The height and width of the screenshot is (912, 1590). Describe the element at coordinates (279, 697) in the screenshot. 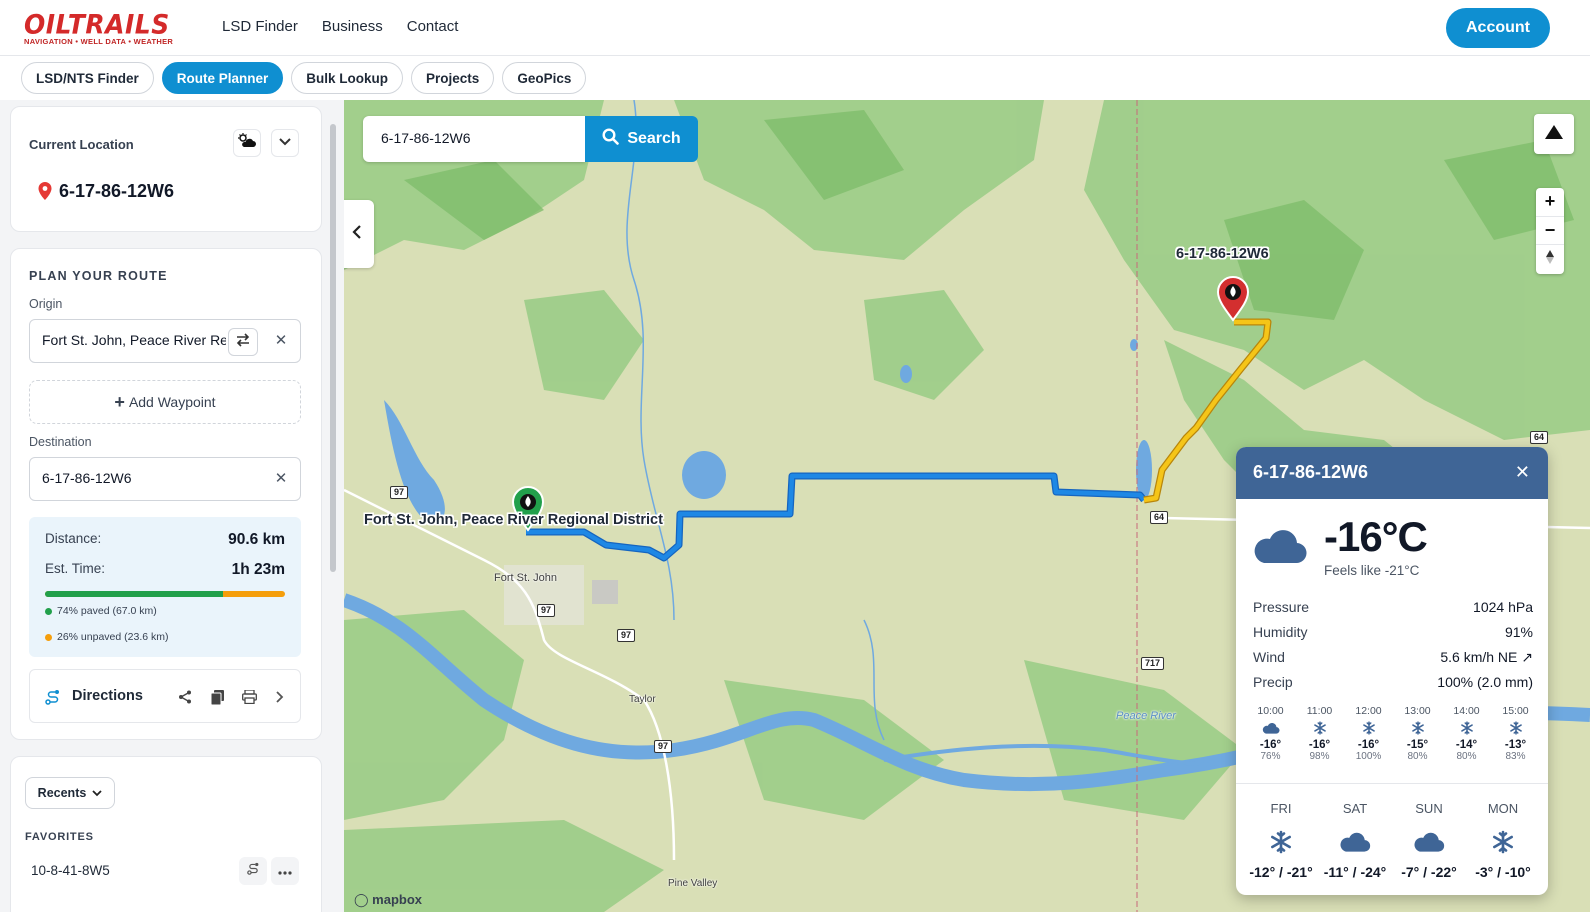

I see `chevron-right-icon` at that location.